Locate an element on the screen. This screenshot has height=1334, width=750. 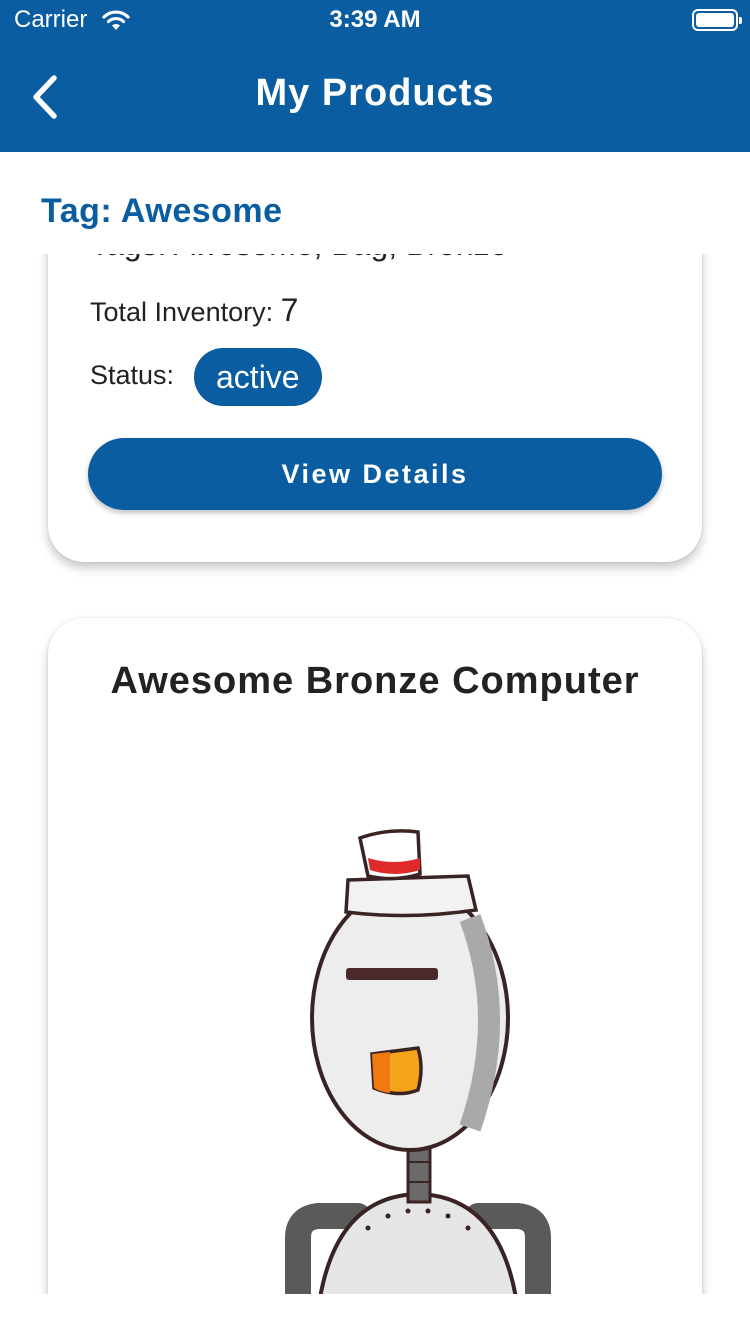
battery-icon is located at coordinates (717, 20).